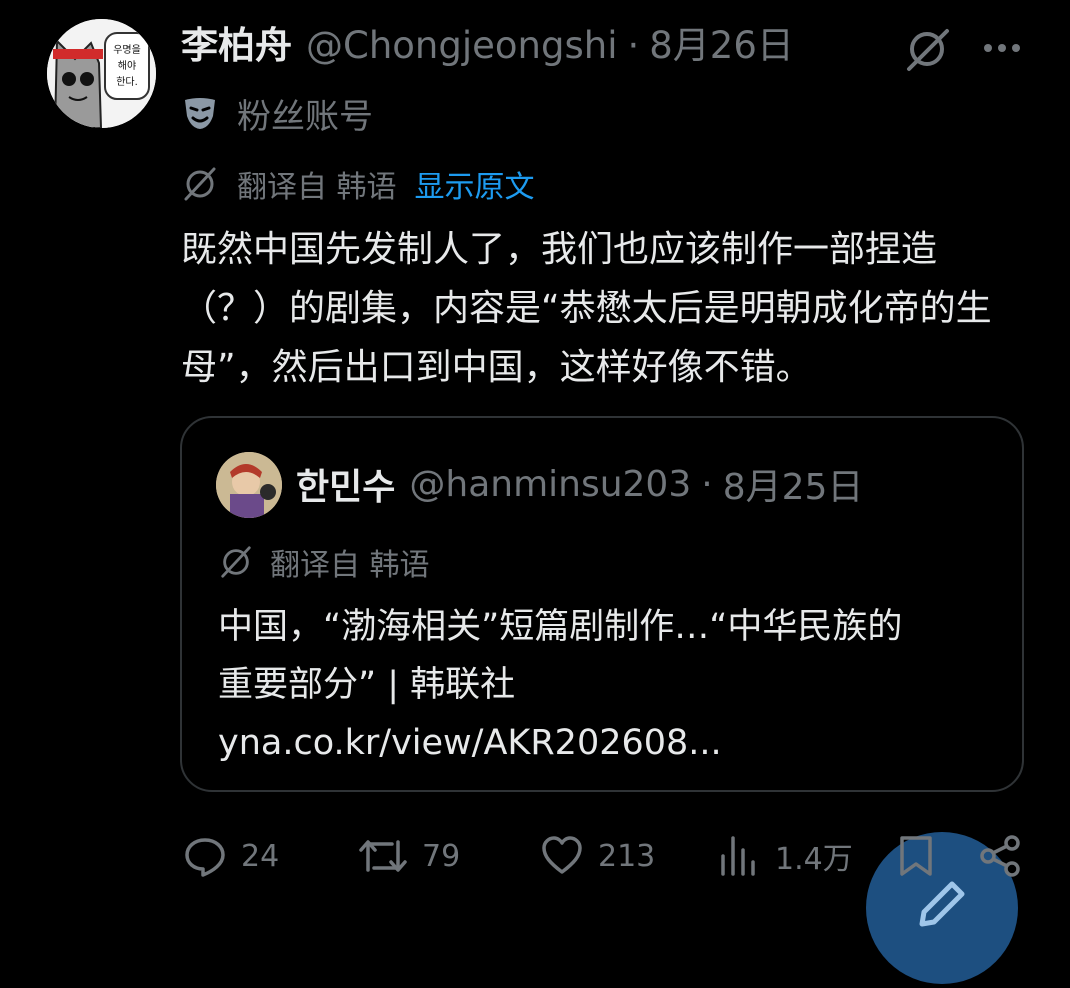 The height and width of the screenshot is (988, 1070). I want to click on quoted-translated-from-label: 翻译自 韩语, so click(350, 565).